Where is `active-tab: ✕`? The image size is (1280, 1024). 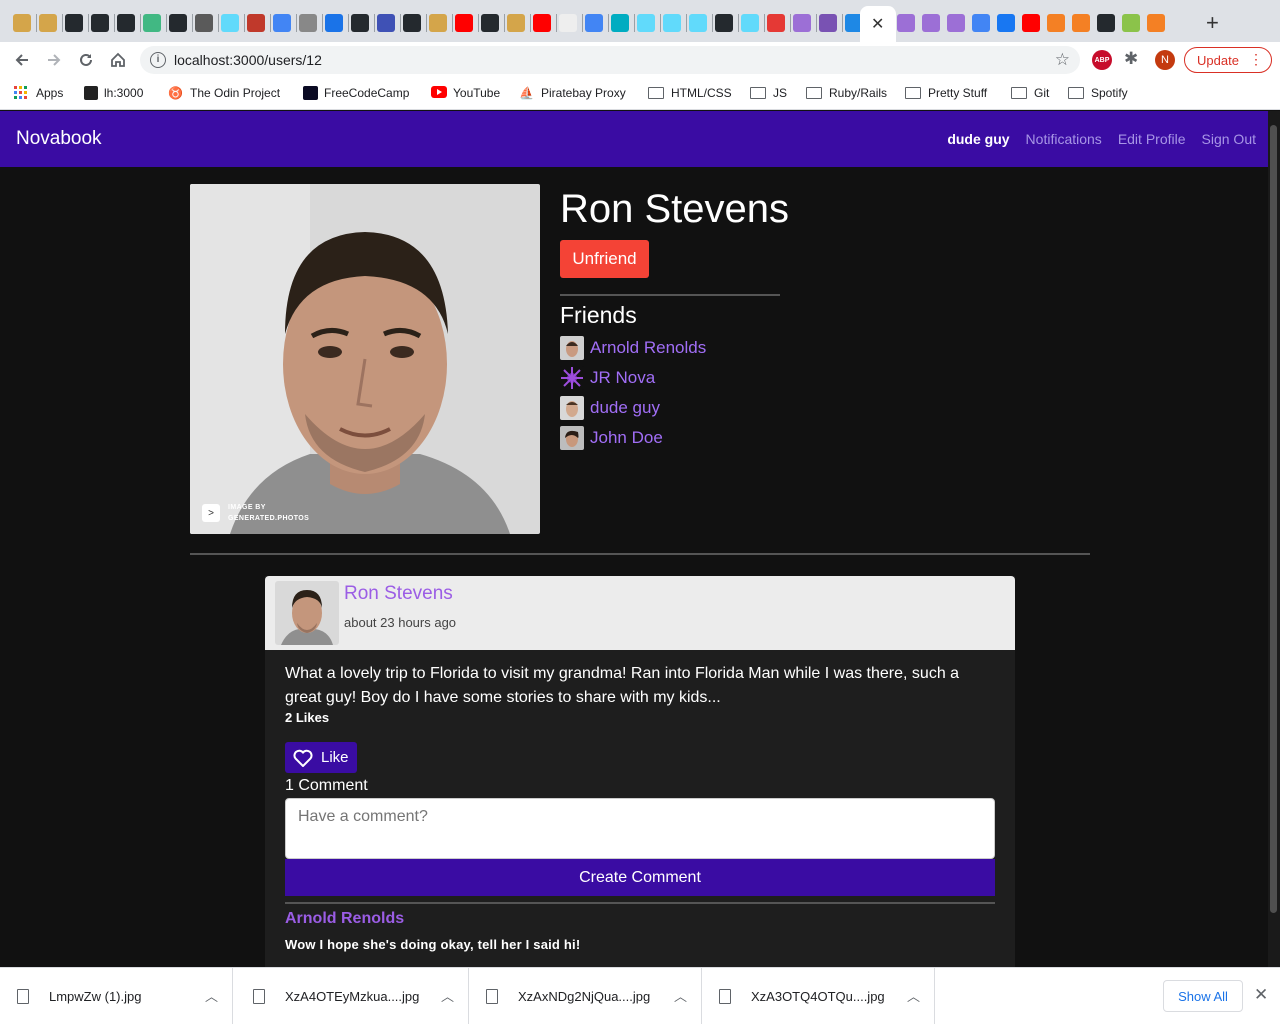 active-tab: ✕ is located at coordinates (878, 24).